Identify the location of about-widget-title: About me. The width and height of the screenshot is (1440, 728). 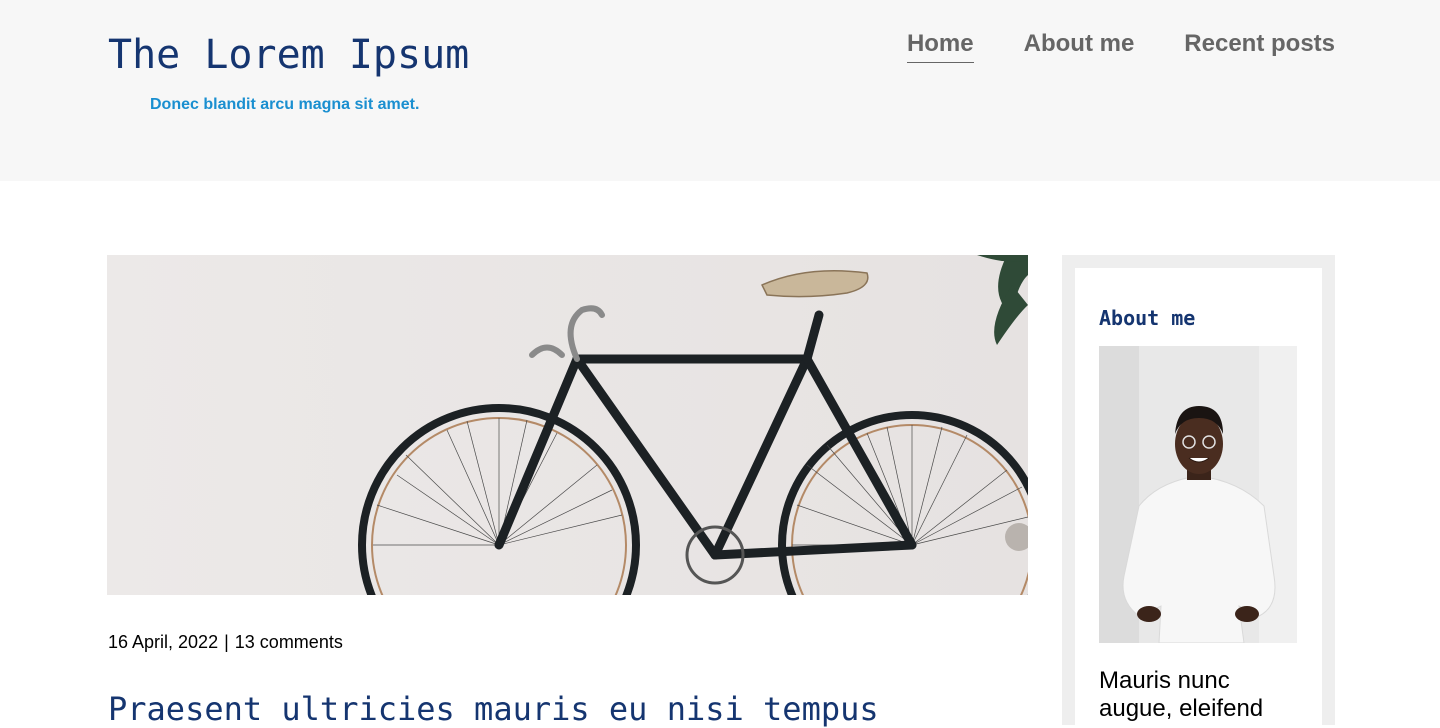
(1147, 318).